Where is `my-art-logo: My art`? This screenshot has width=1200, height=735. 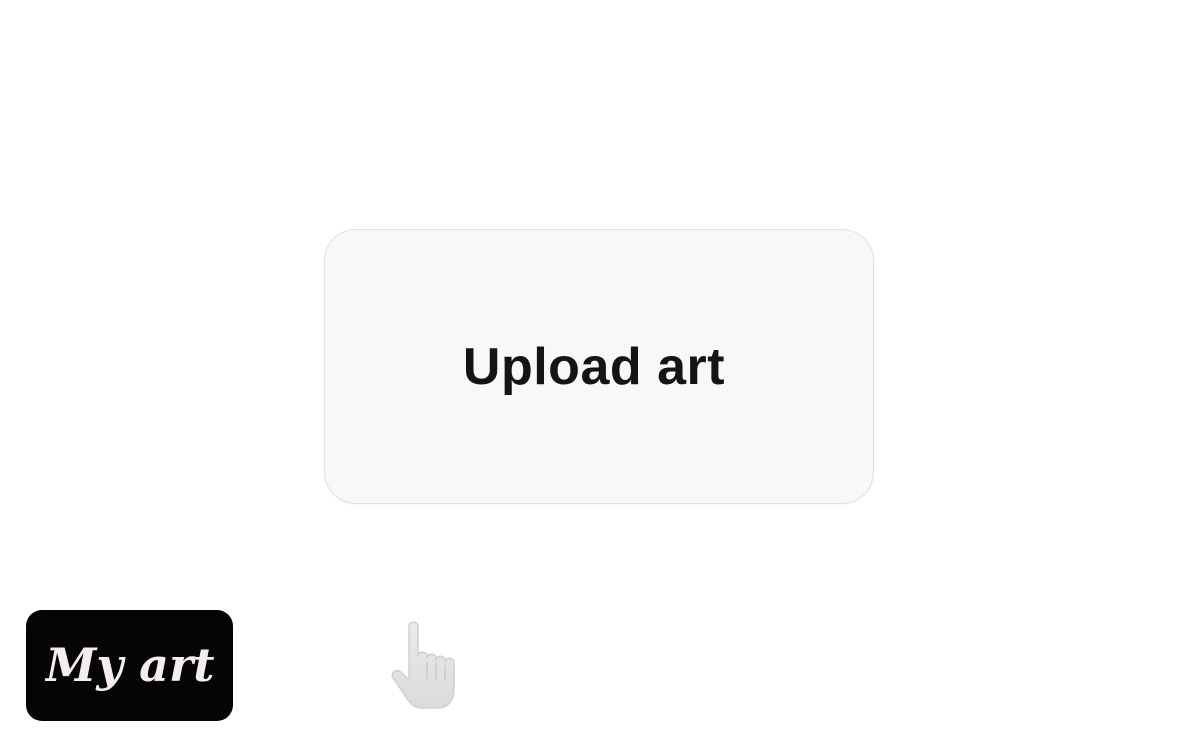
my-art-logo: My art is located at coordinates (129, 665).